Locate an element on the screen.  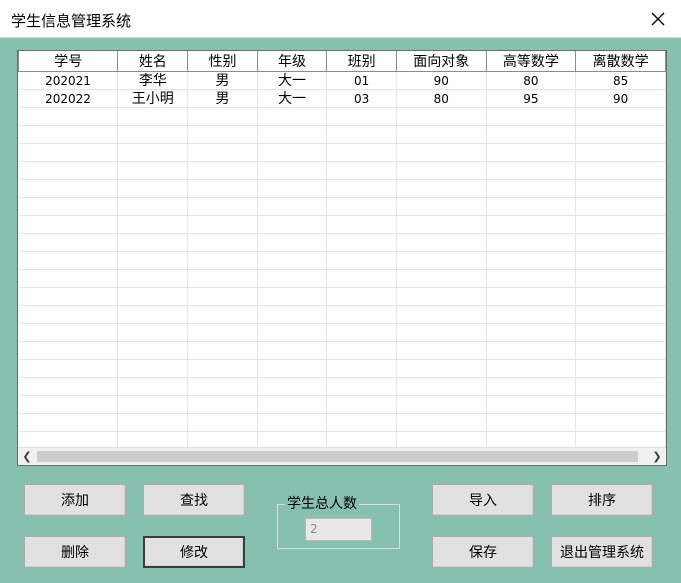
table-cell: 85 is located at coordinates (620, 80).